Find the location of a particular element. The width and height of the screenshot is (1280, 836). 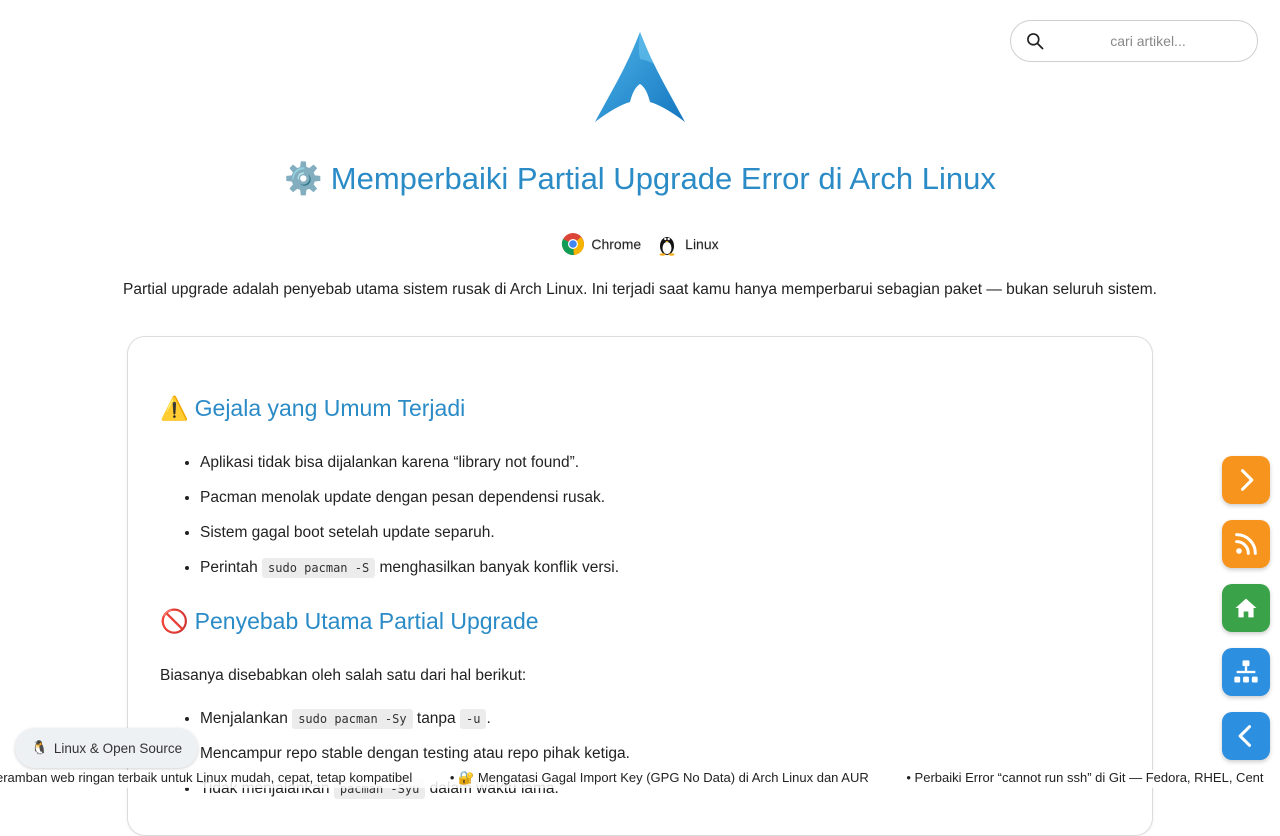

section-heading-causes: 🚫 Penyebab Utama Partial Upgrade is located at coordinates (349, 621).